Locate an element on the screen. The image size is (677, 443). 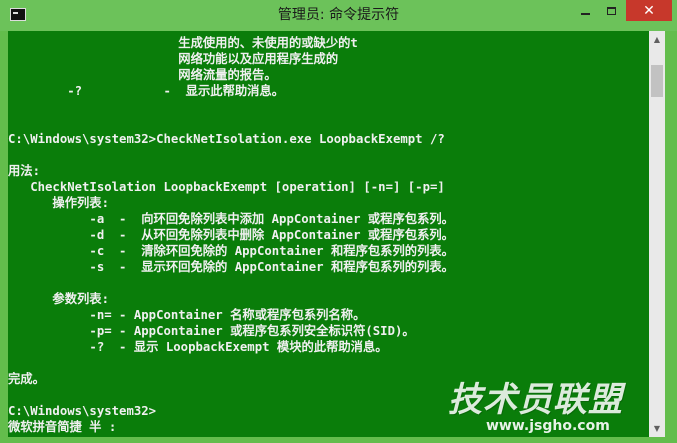
console-line: -? - 显示 LoopbackExempt 模块的此帮助消息。 is located at coordinates (198, 347).